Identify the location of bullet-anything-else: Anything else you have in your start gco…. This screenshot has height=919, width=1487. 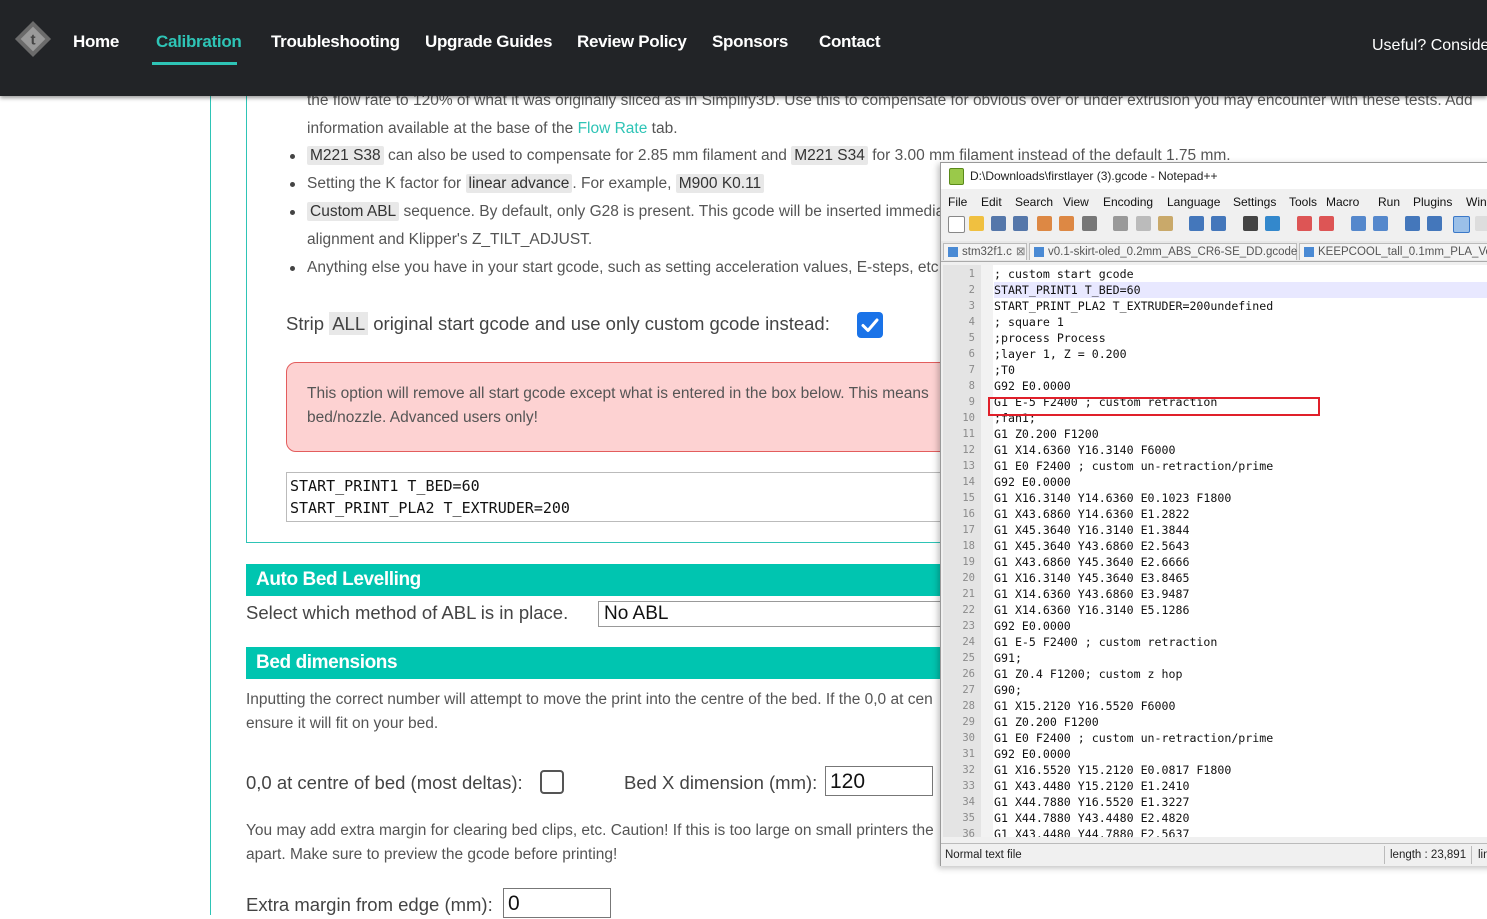
(623, 267).